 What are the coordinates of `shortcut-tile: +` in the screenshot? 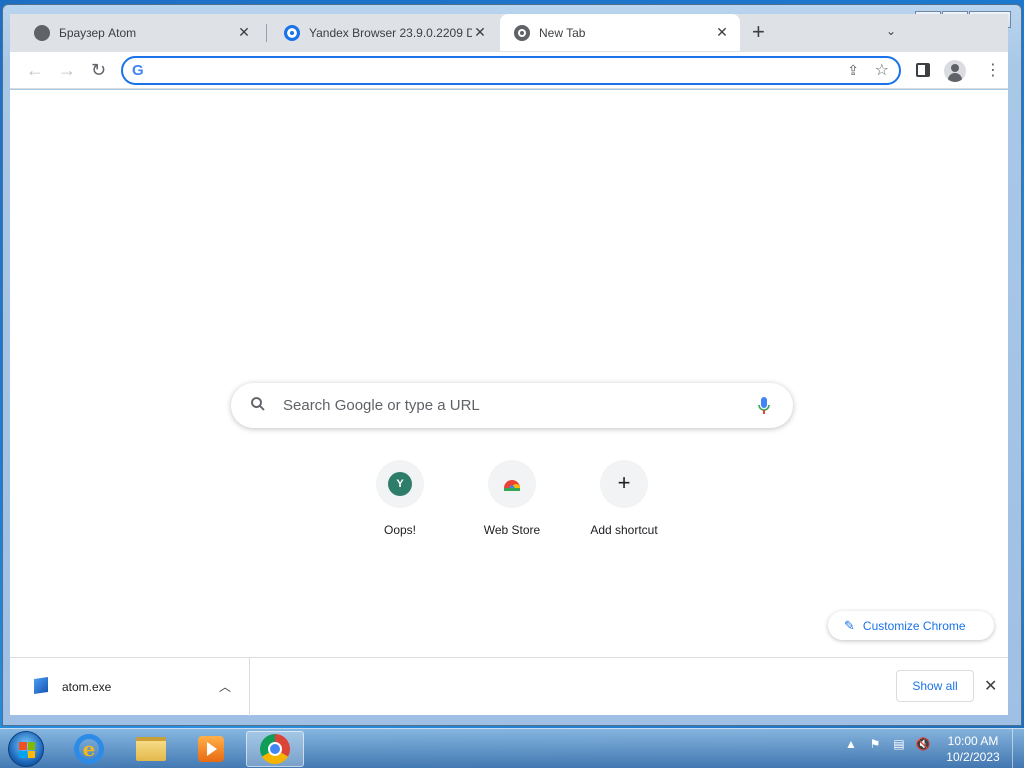 It's located at (624, 484).